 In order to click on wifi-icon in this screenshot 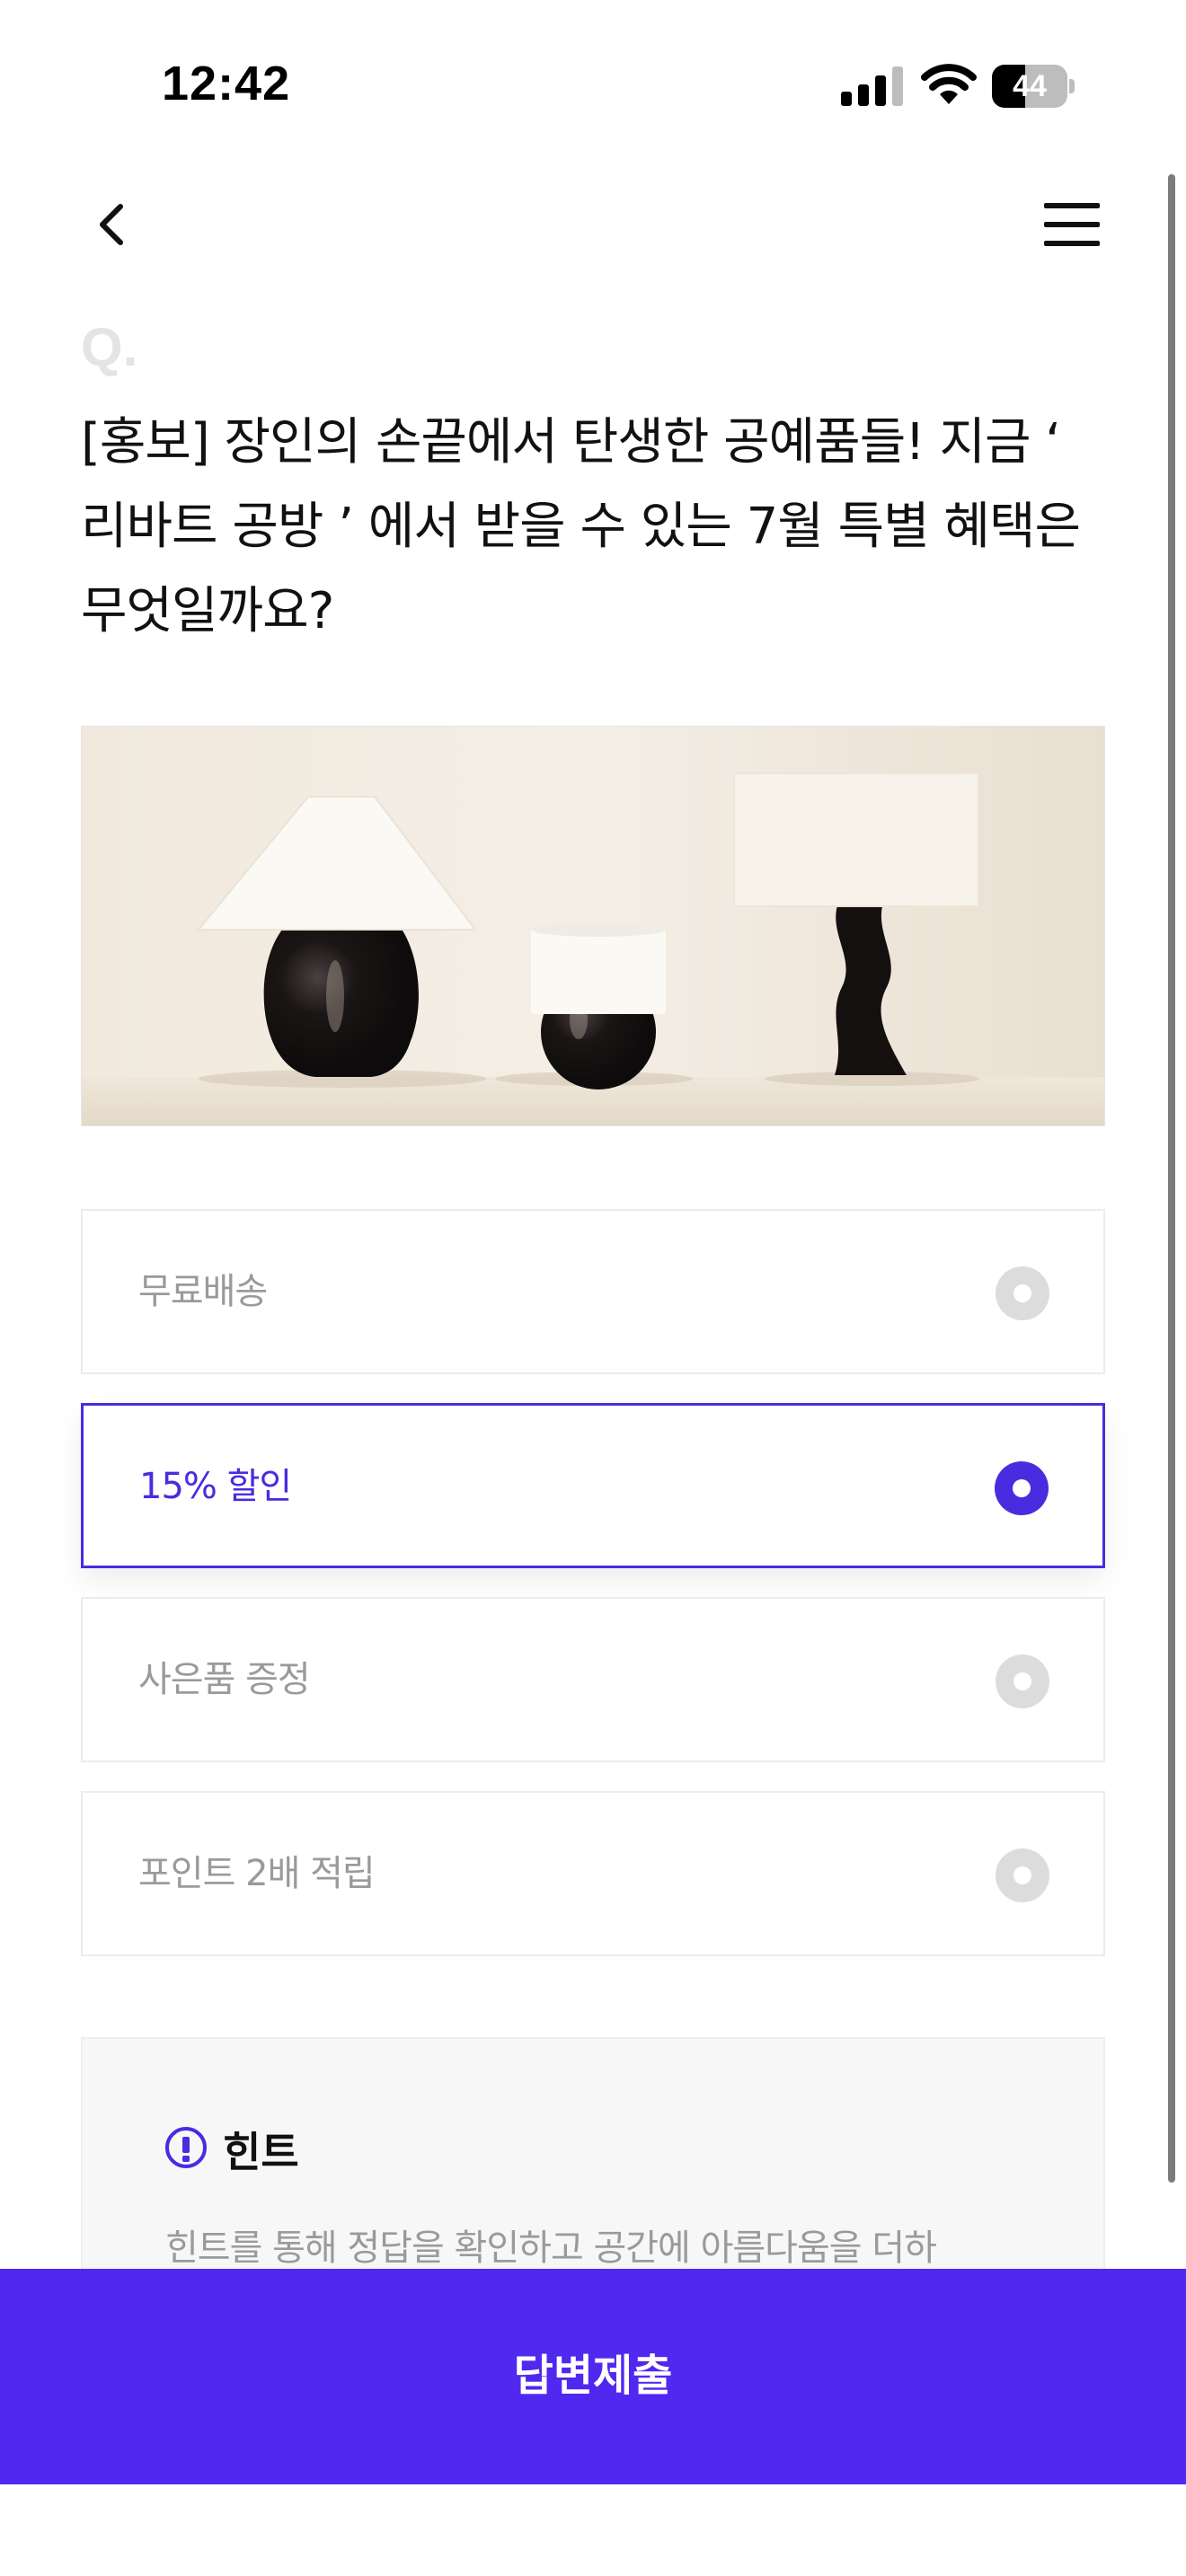, I will do `click(949, 84)`.